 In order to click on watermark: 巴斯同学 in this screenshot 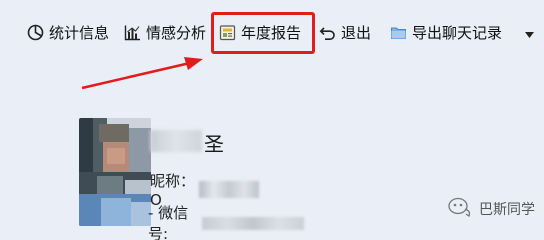, I will do `click(491, 209)`.